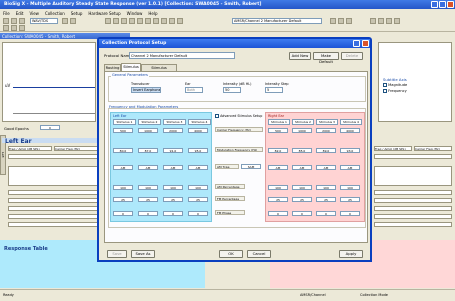  Describe the element at coordinates (350, 187) in the screenshot. I see `right-ampct-4: 100` at that location.